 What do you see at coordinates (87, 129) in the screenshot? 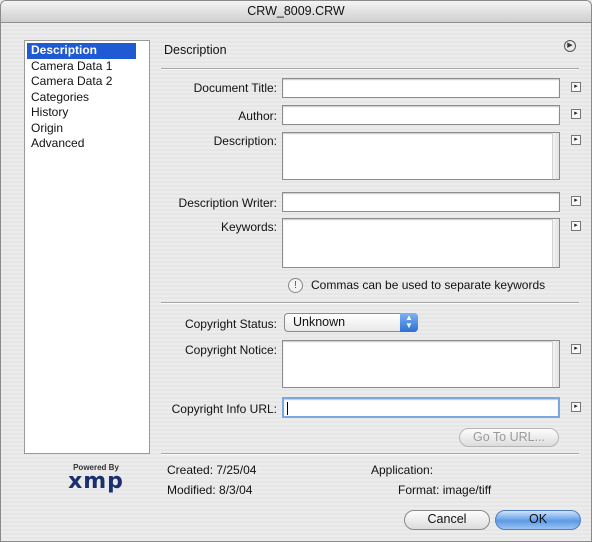
I see `sidebar-item-origin: Origin` at bounding box center [87, 129].